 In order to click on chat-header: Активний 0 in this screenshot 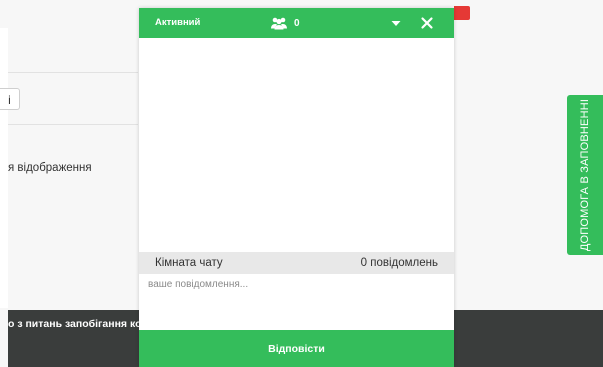, I will do `click(296, 23)`.